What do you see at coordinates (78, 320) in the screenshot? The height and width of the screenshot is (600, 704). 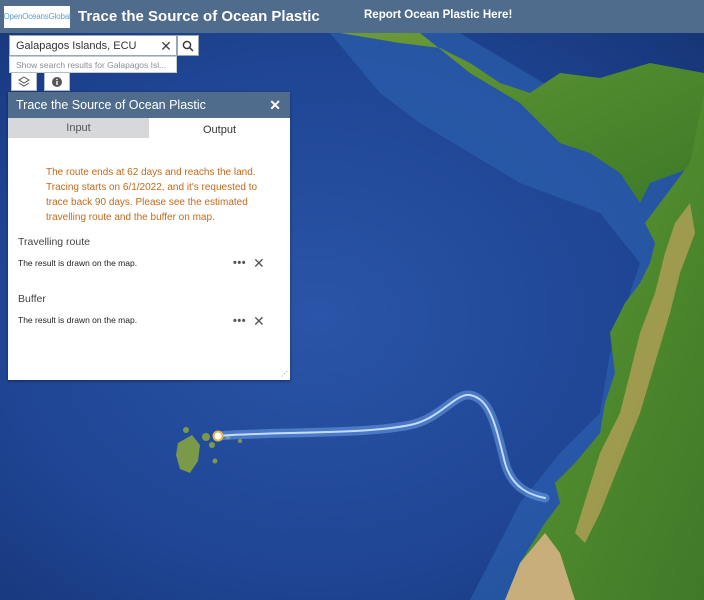 I see `buffer-result: The result is drawn on the map.` at bounding box center [78, 320].